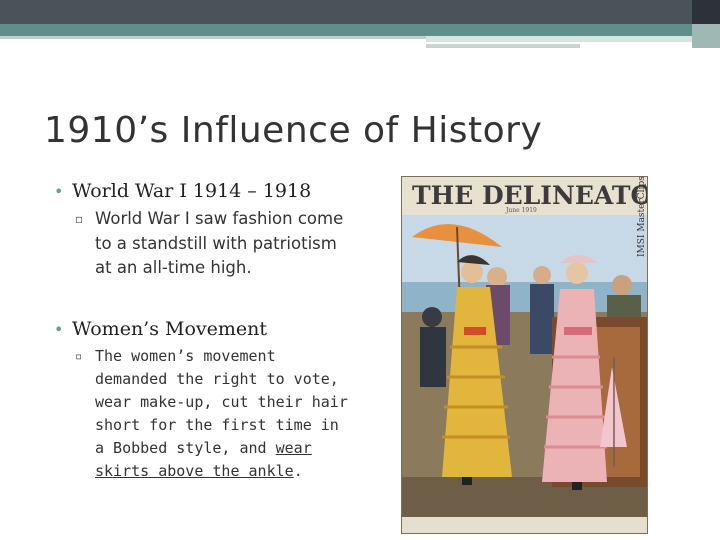  I want to click on bullet-womens-movement: Women’s Movement, so click(204, 329).